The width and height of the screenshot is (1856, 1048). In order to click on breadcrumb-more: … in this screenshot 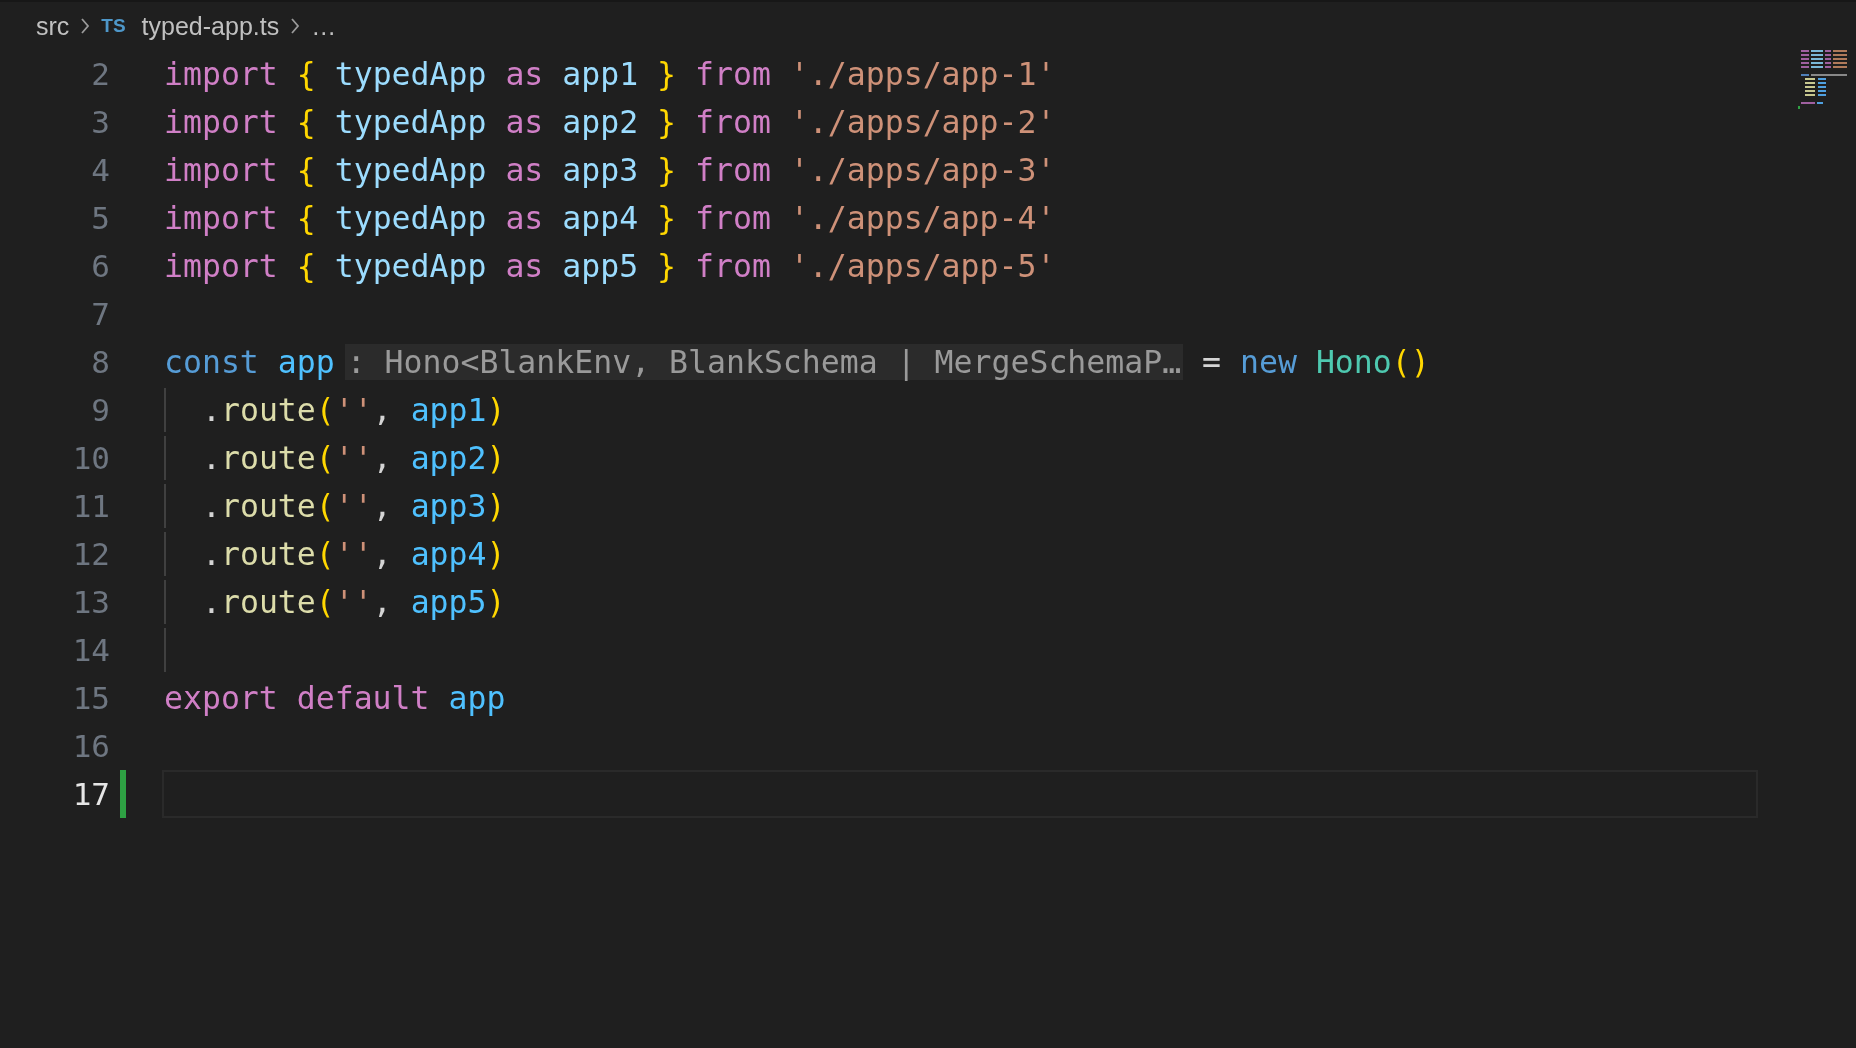, I will do `click(324, 26)`.